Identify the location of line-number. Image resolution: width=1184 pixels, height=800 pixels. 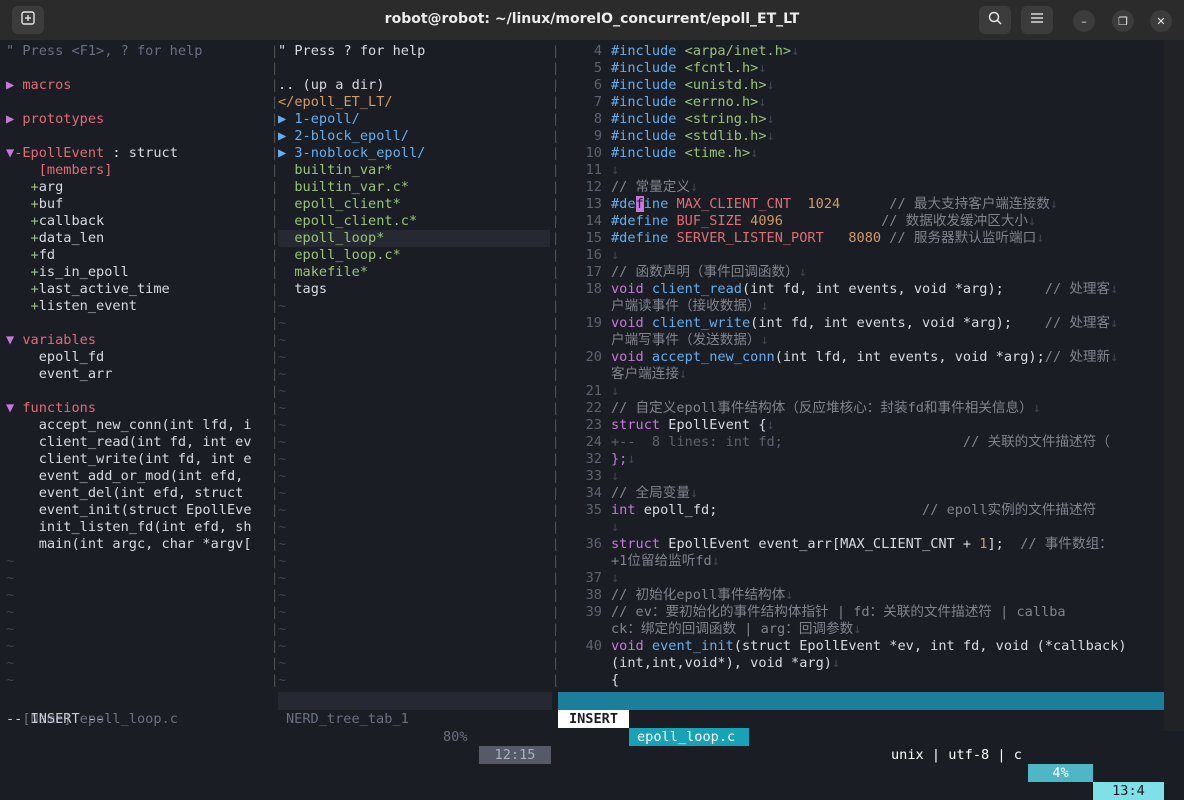
(580, 340).